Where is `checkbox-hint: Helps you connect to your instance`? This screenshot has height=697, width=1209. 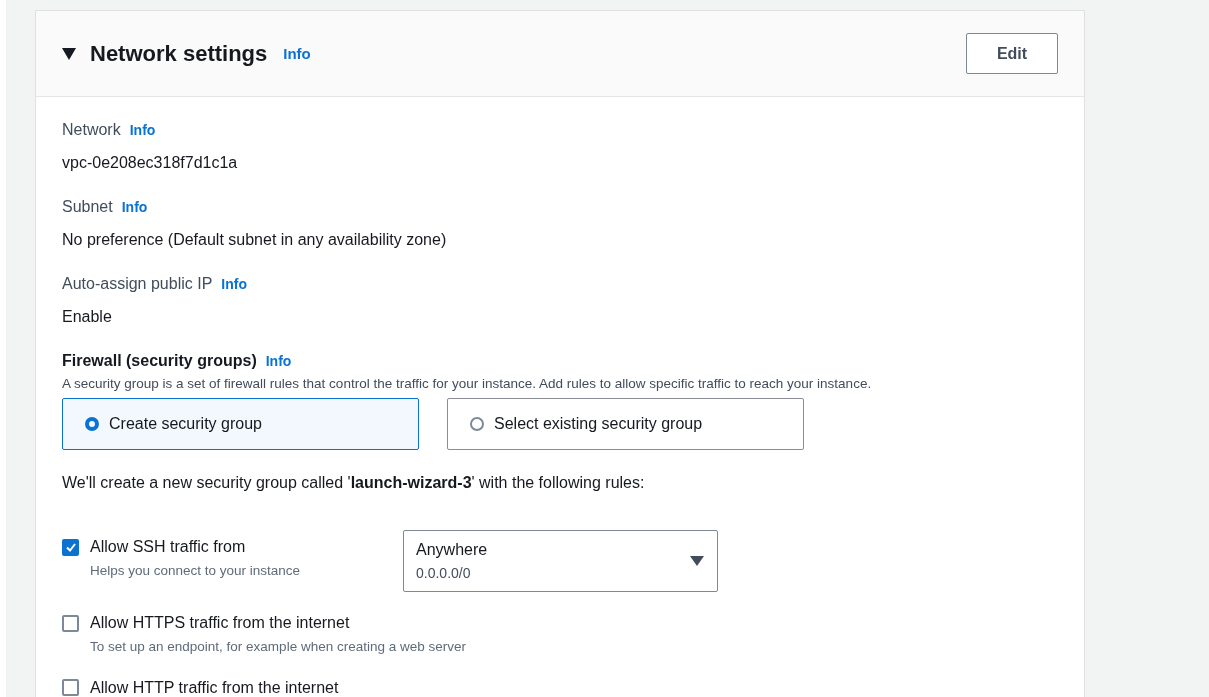 checkbox-hint: Helps you connect to your instance is located at coordinates (196, 571).